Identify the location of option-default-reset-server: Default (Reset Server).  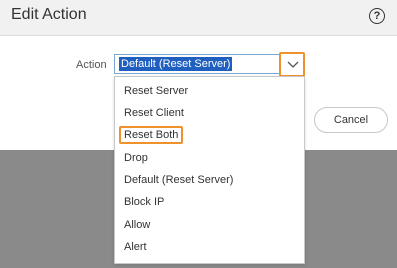
(209, 180).